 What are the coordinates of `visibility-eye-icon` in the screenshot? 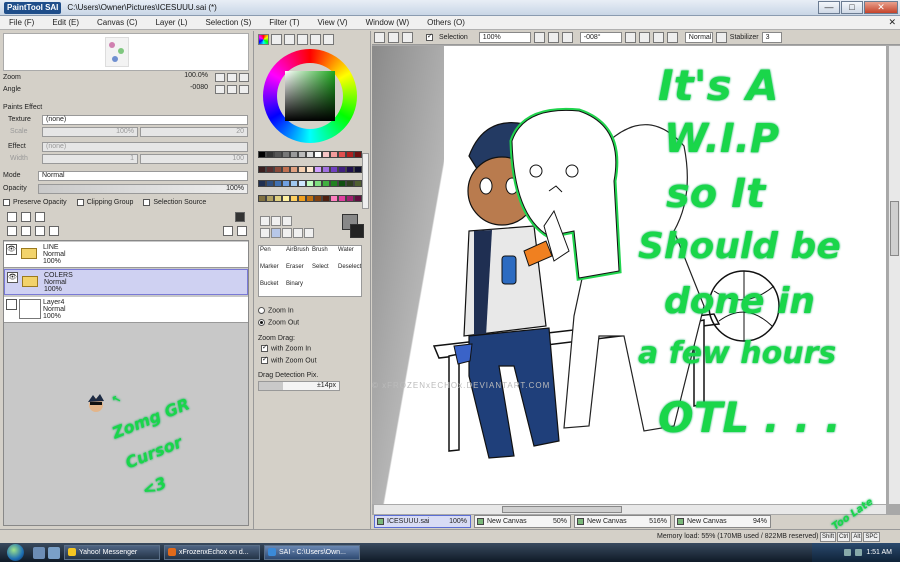 It's located at (11, 304).